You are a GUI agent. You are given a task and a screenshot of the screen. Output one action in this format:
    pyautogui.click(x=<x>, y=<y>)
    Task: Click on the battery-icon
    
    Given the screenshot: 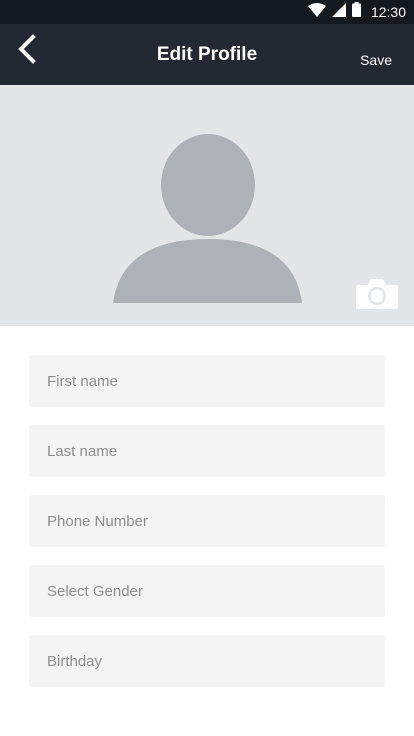 What is the action you would take?
    pyautogui.click(x=356, y=12)
    